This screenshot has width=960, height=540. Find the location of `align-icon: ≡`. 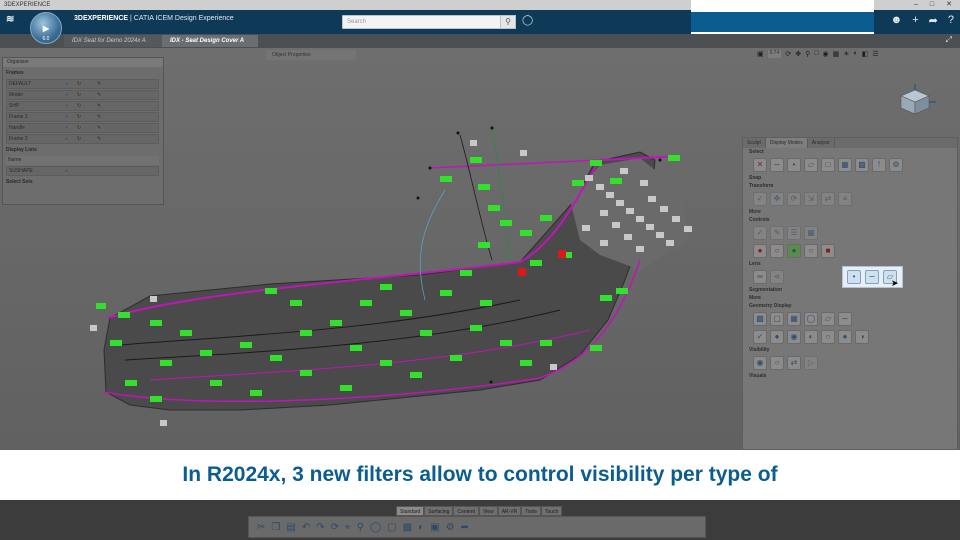

align-icon: ≡ is located at coordinates (845, 199).